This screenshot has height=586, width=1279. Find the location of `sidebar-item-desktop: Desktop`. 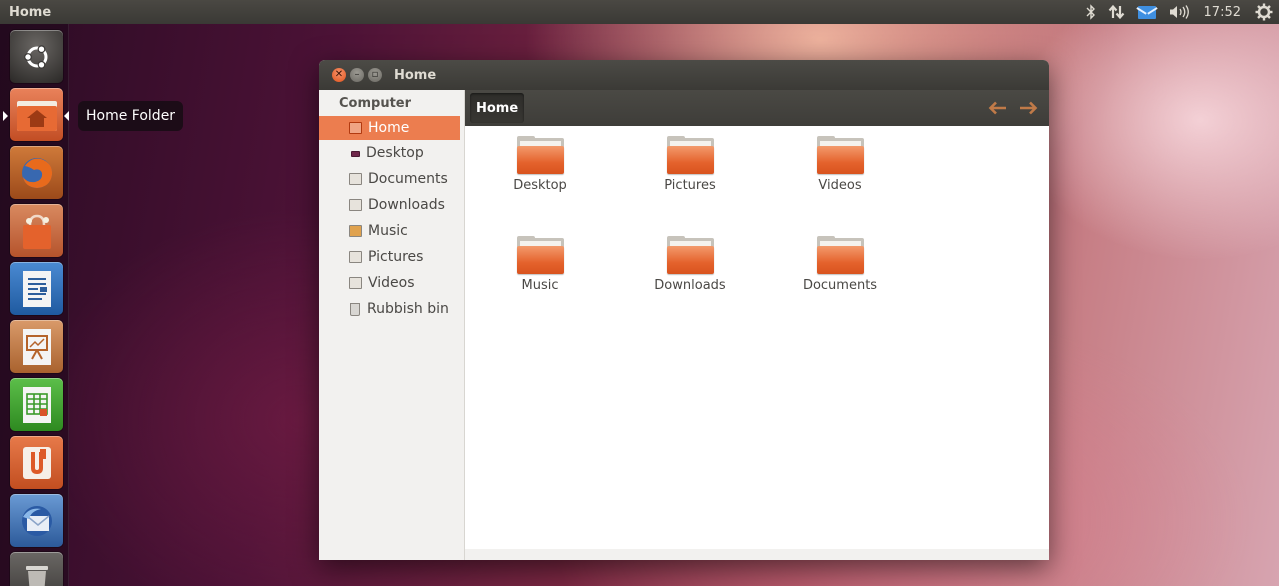

sidebar-item-desktop: Desktop is located at coordinates (389, 153).